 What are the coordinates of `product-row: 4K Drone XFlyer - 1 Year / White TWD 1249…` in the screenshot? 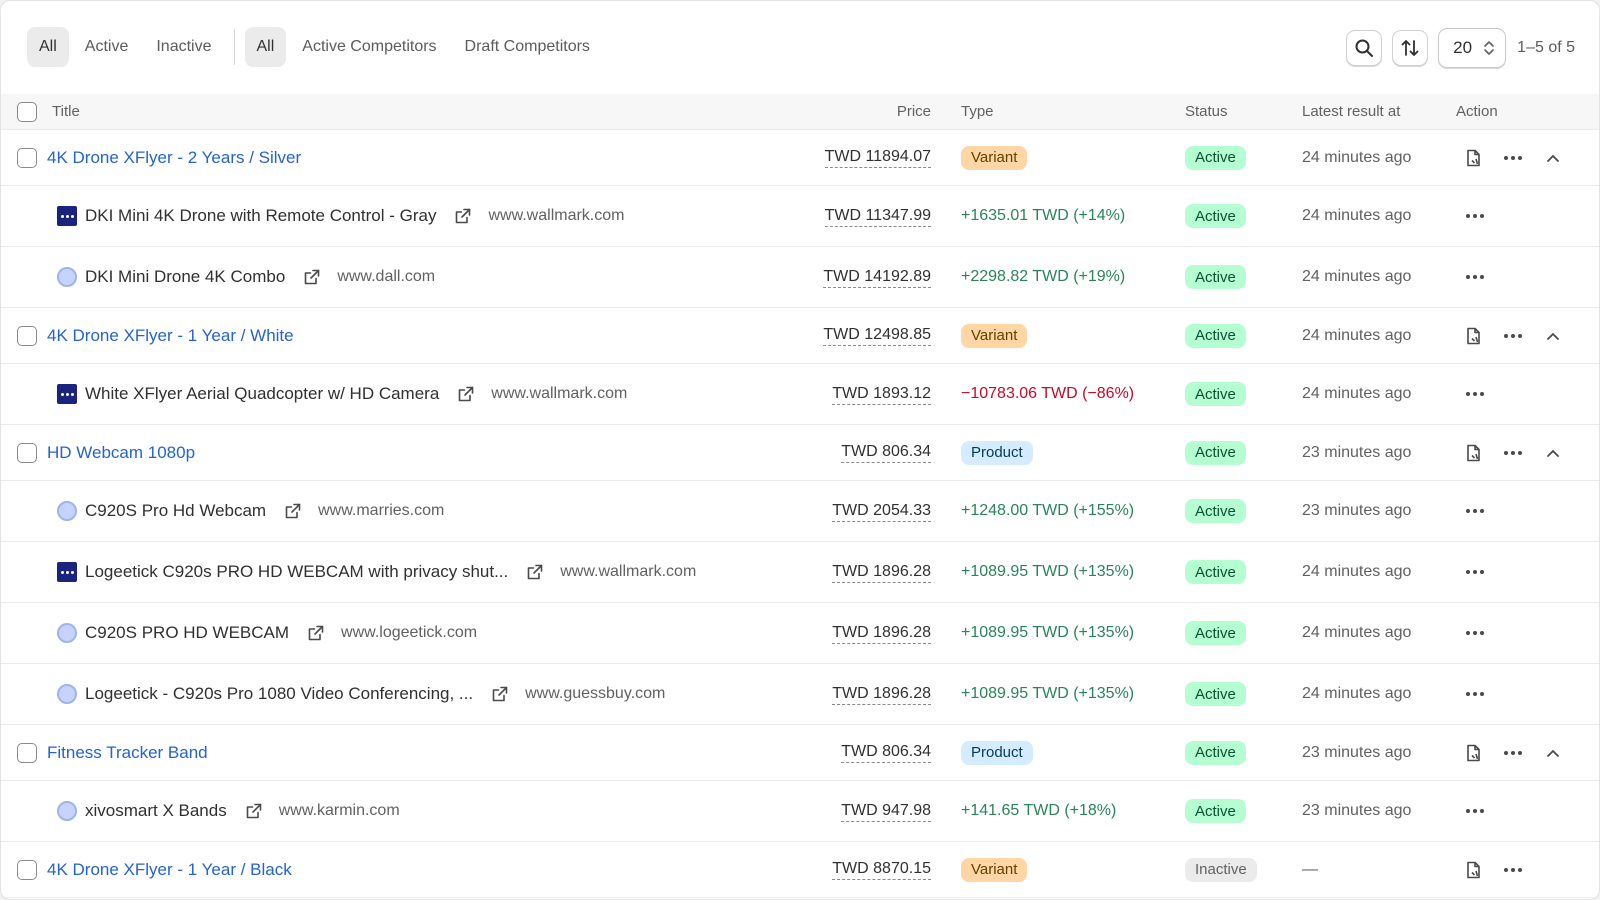 It's located at (800, 336).